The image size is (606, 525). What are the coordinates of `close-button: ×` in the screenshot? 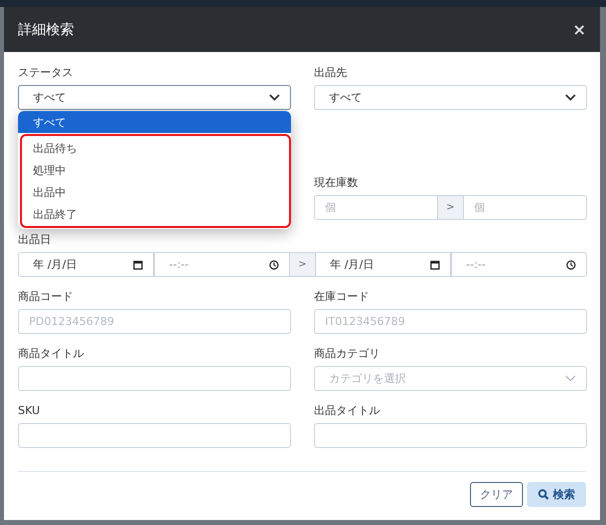 It's located at (579, 29).